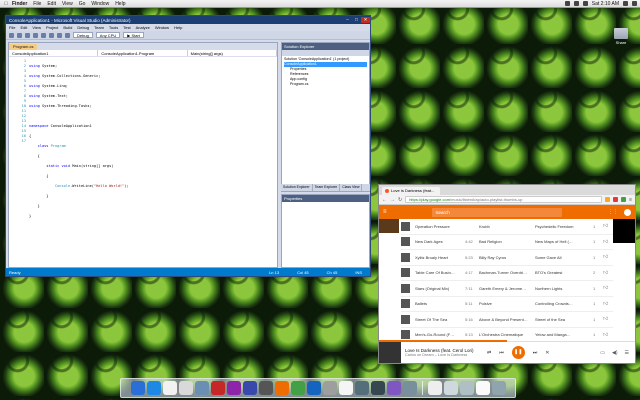 Image resolution: width=640 pixels, height=400 pixels. What do you see at coordinates (19, 35) in the screenshot?
I see `forward-icon` at bounding box center [19, 35].